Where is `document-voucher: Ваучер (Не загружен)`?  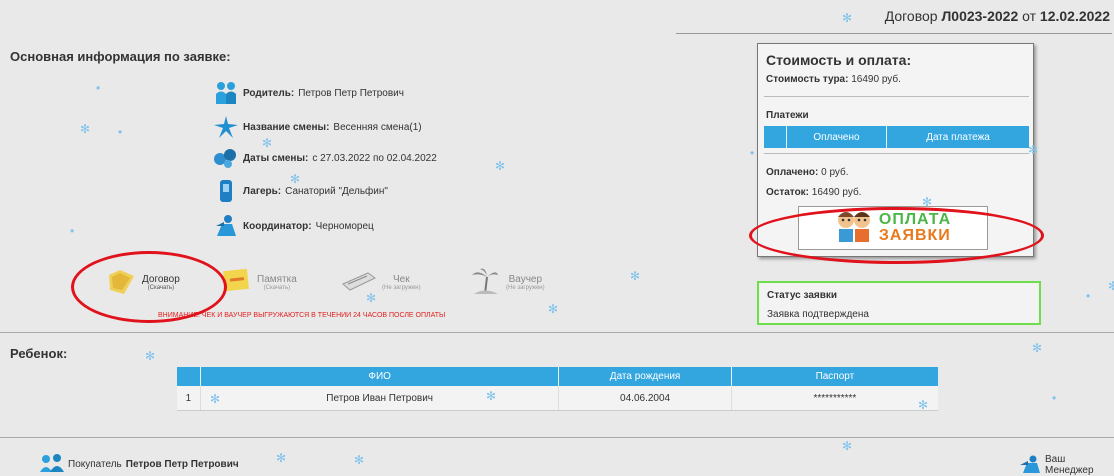
document-voucher: Ваучер (Не загружен) is located at coordinates (507, 283).